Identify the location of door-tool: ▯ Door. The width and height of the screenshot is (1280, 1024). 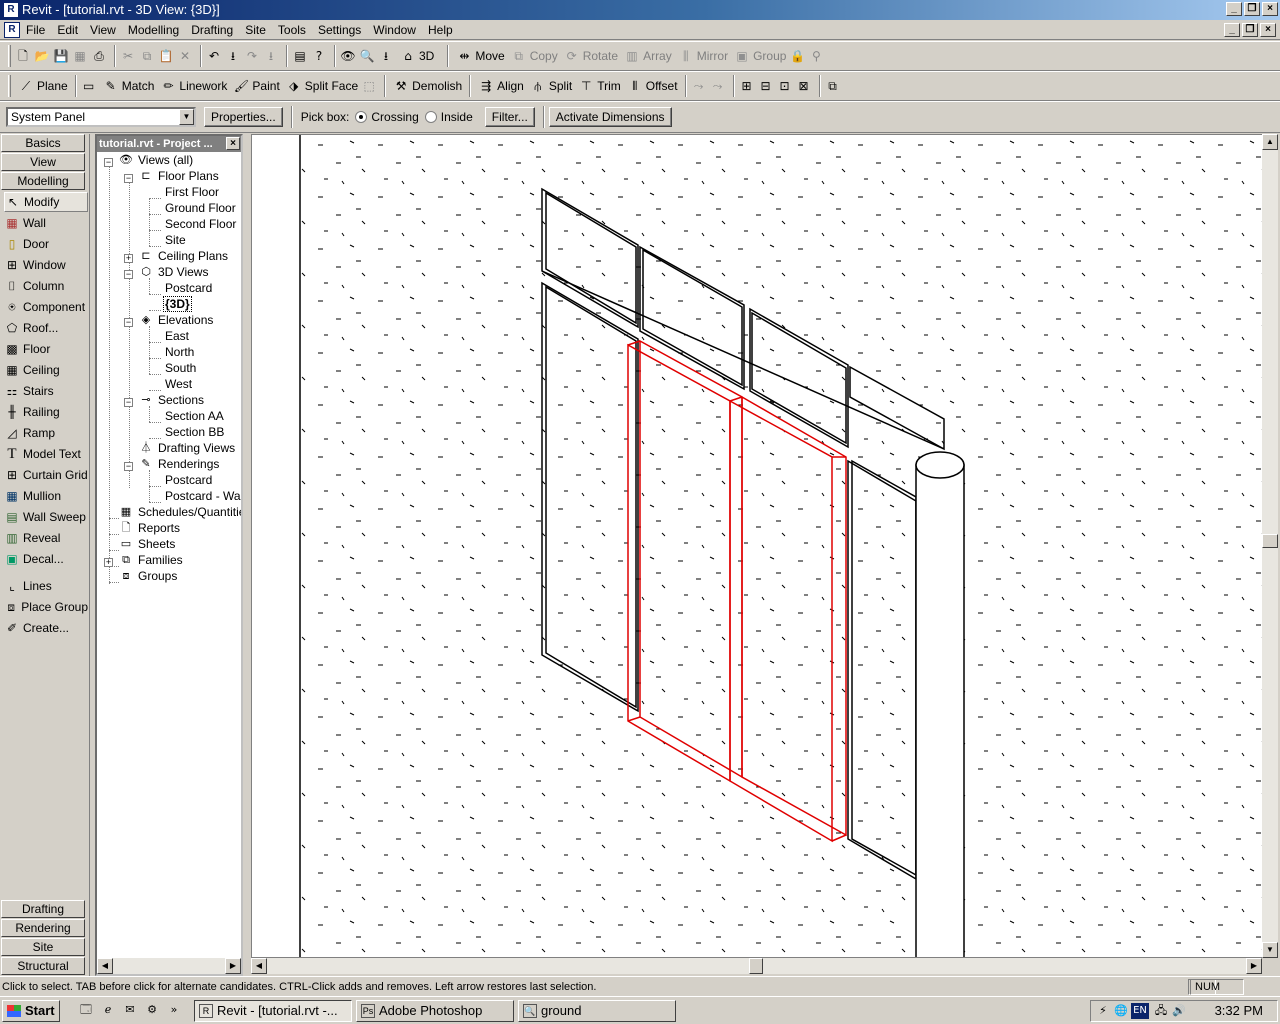
(46, 244).